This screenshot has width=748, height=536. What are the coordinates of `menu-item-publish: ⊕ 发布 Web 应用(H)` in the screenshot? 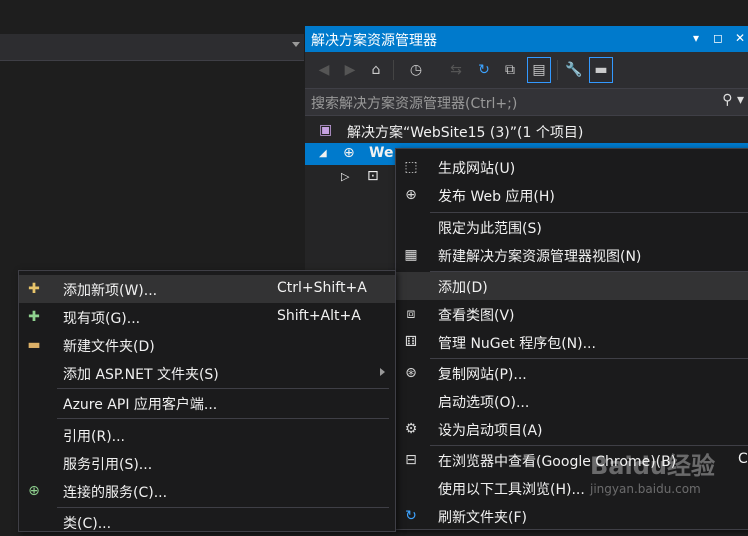 It's located at (572, 195).